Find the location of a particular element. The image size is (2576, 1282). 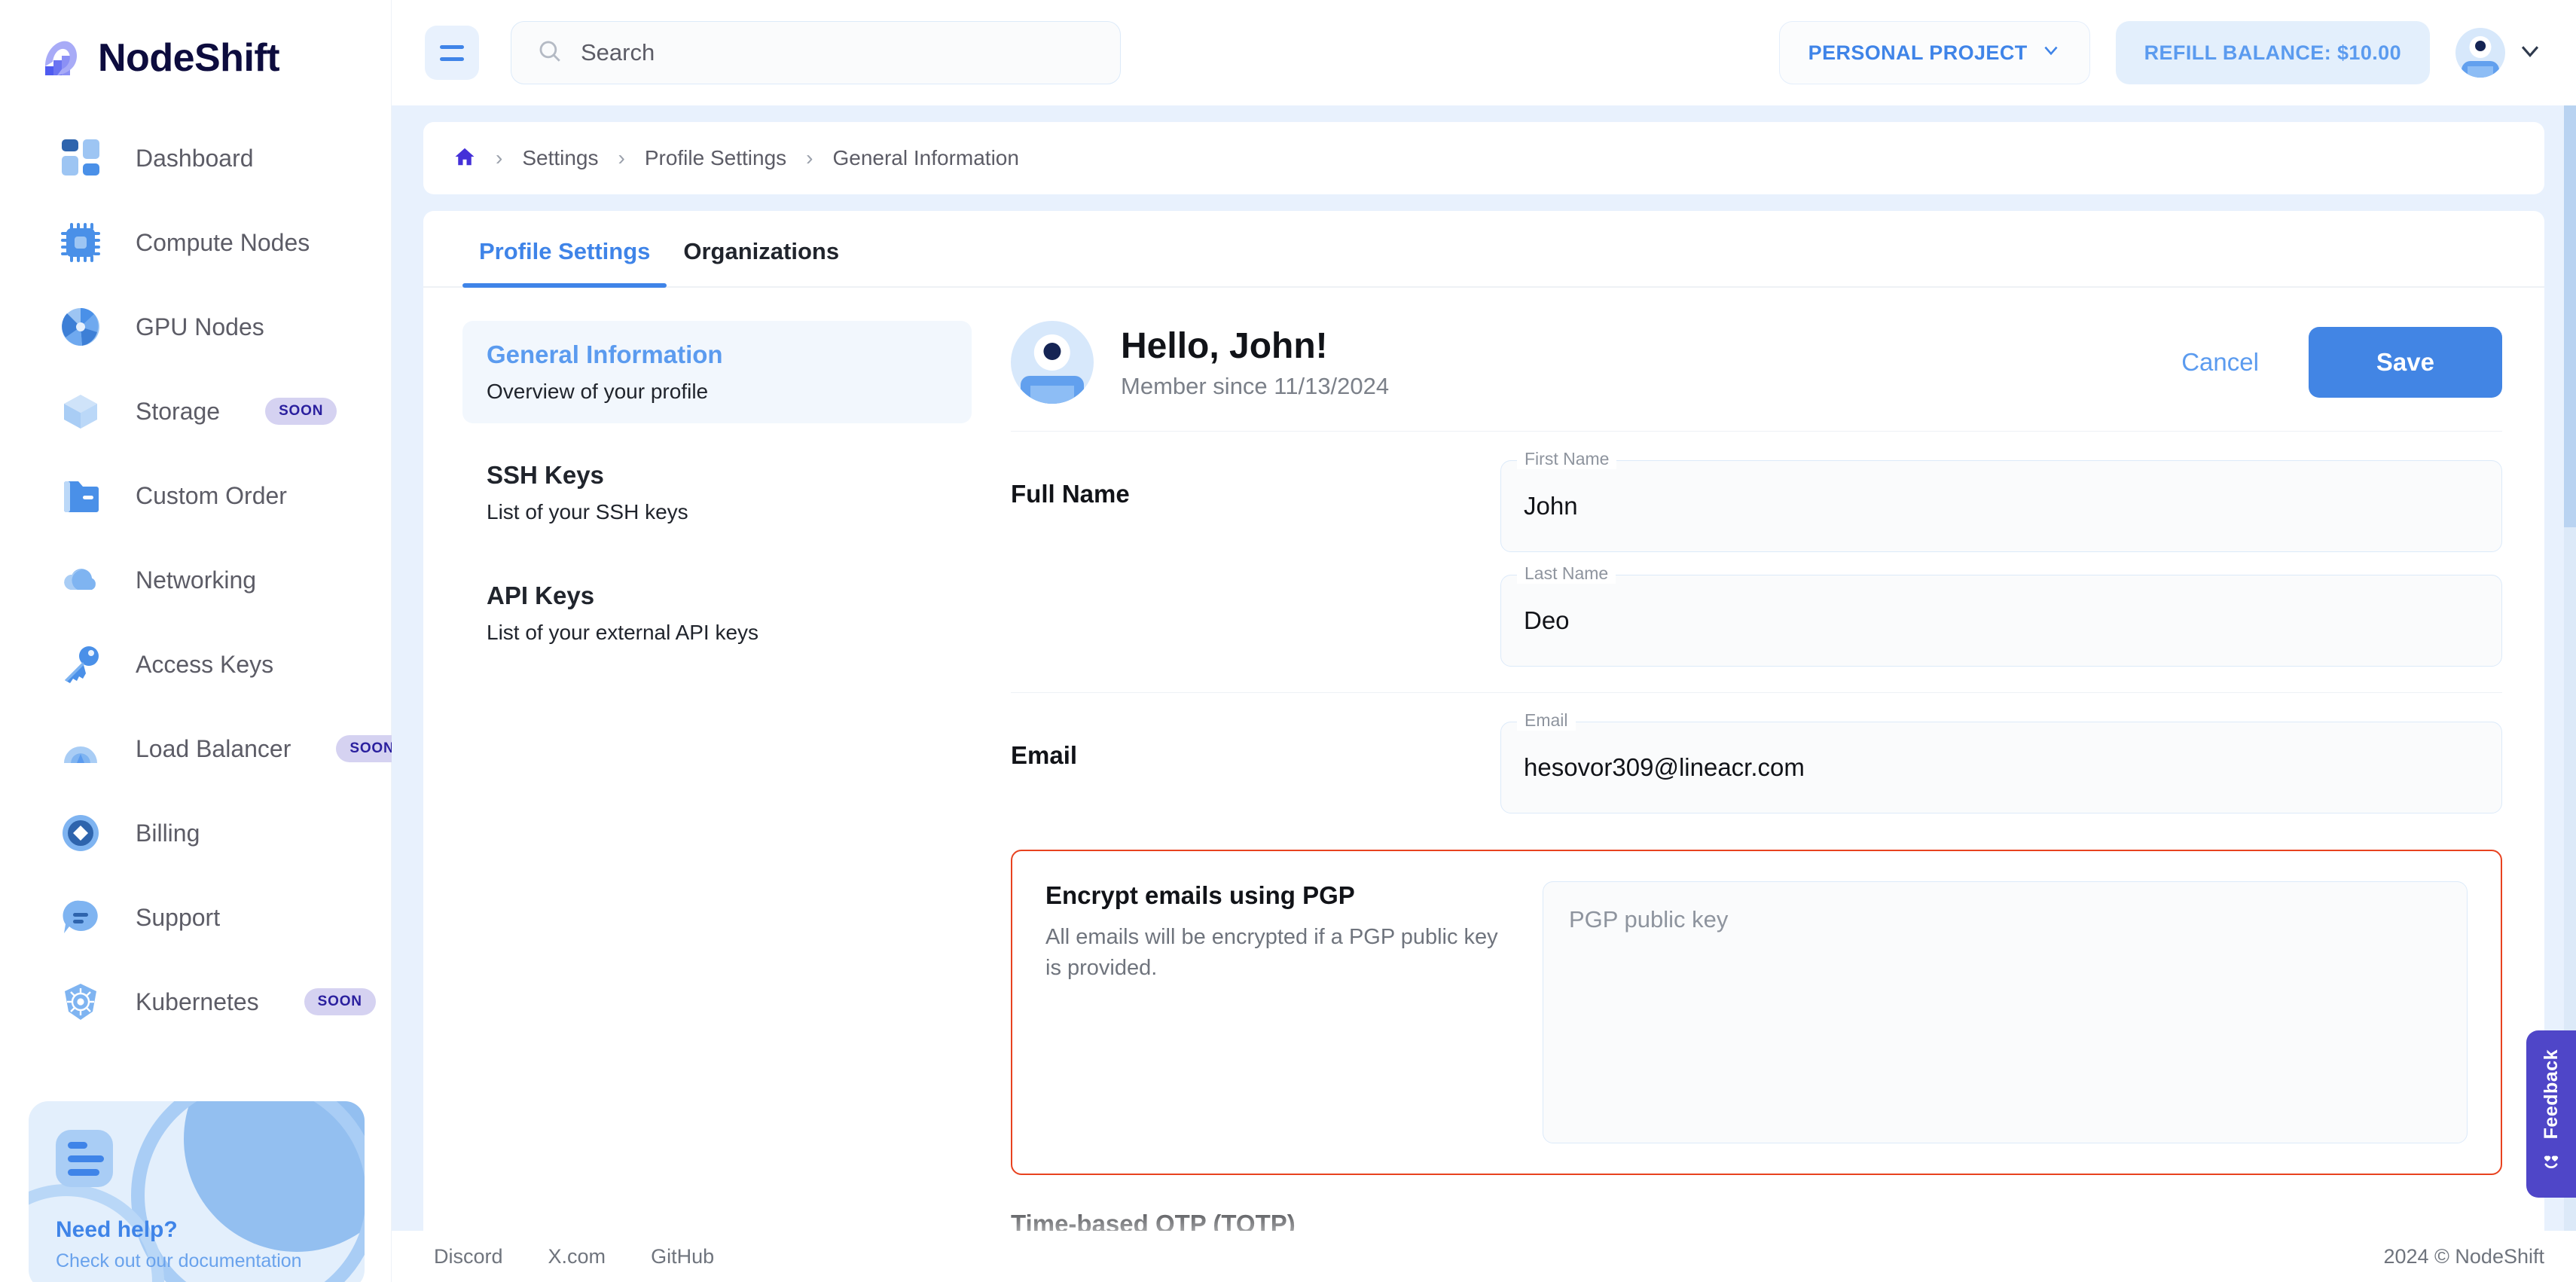

refill-balance-button: REFILL BALANCE: $10.00 is located at coordinates (2273, 53).